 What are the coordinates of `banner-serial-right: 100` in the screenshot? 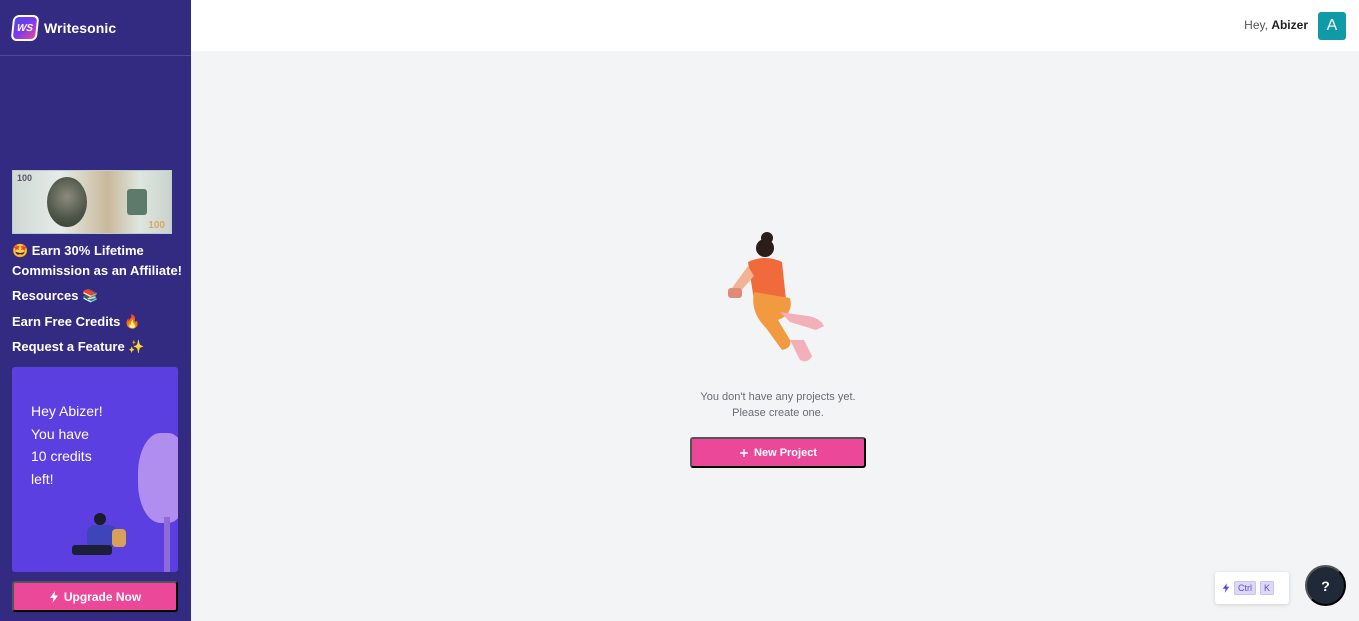 It's located at (156, 225).